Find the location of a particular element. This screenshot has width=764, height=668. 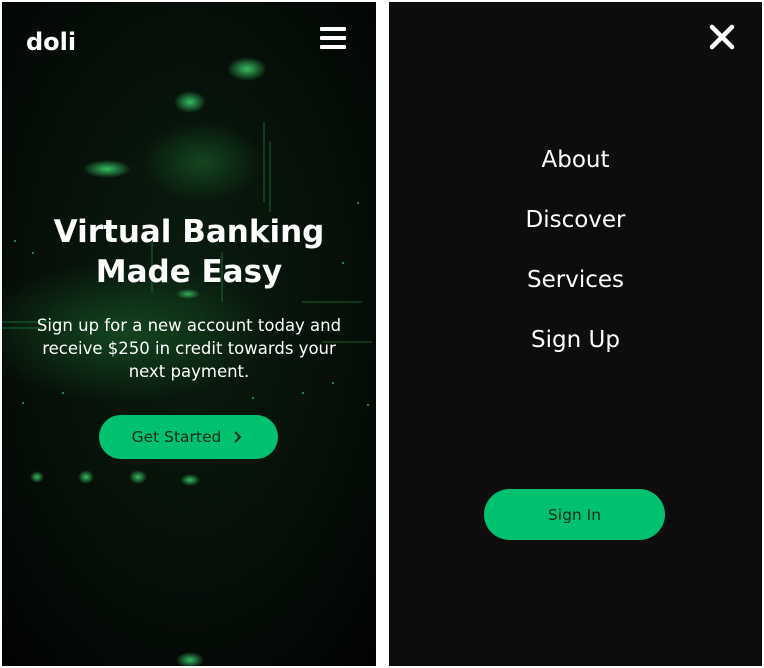

nav-item-sign-up: Sign Up is located at coordinates (575, 340).